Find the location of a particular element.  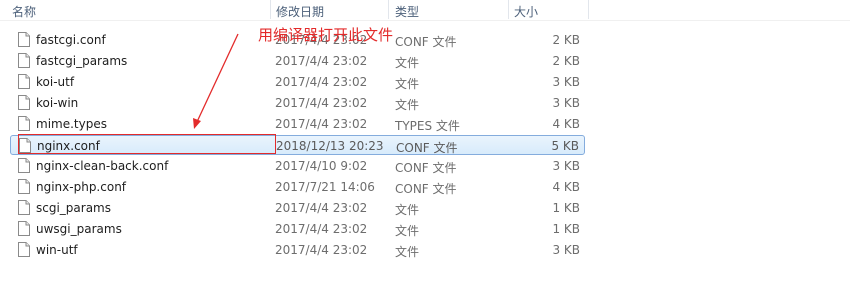

file-row: win-utf 2017/4/4 23:02 文件 3 KB is located at coordinates (297, 250).